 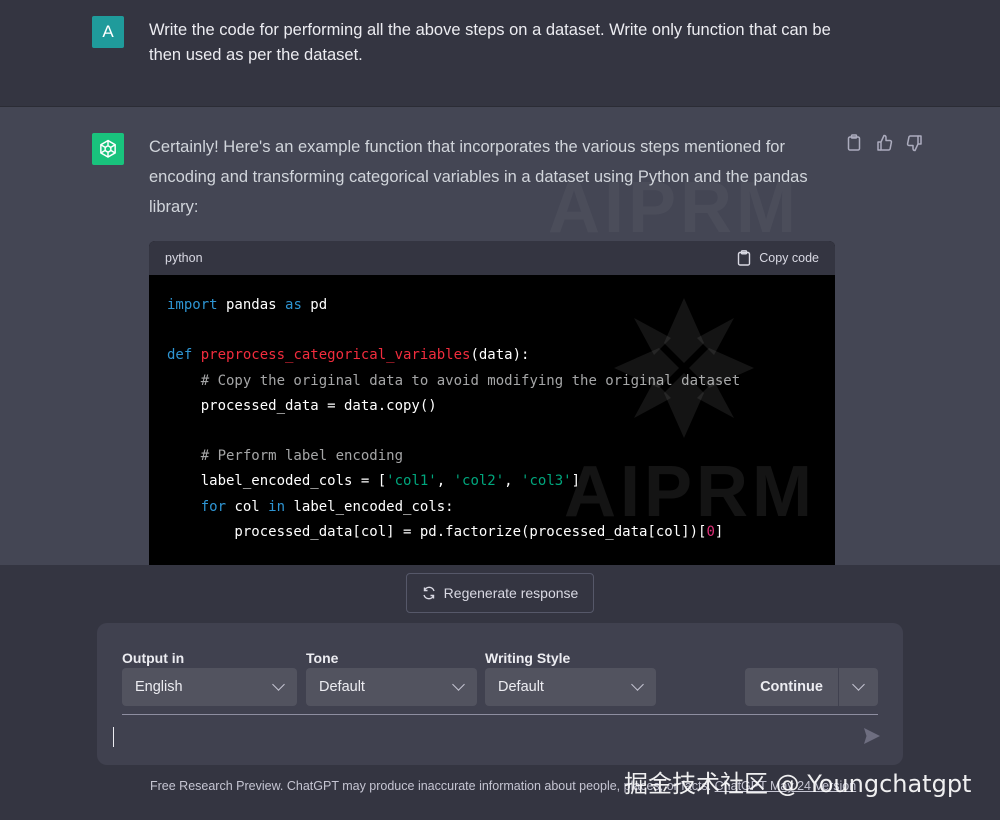 I want to click on regenerate-button: Regenerate response, so click(x=500, y=593).